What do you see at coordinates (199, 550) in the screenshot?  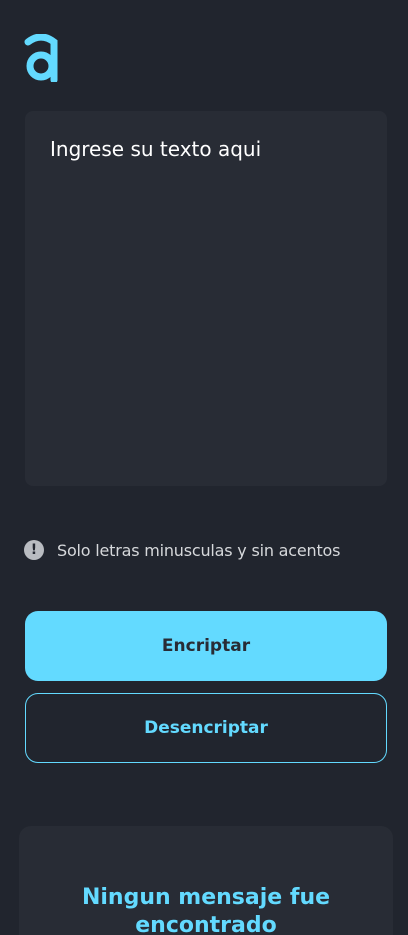 I see `hint-text: Solo letras minusculas y sin acentos` at bounding box center [199, 550].